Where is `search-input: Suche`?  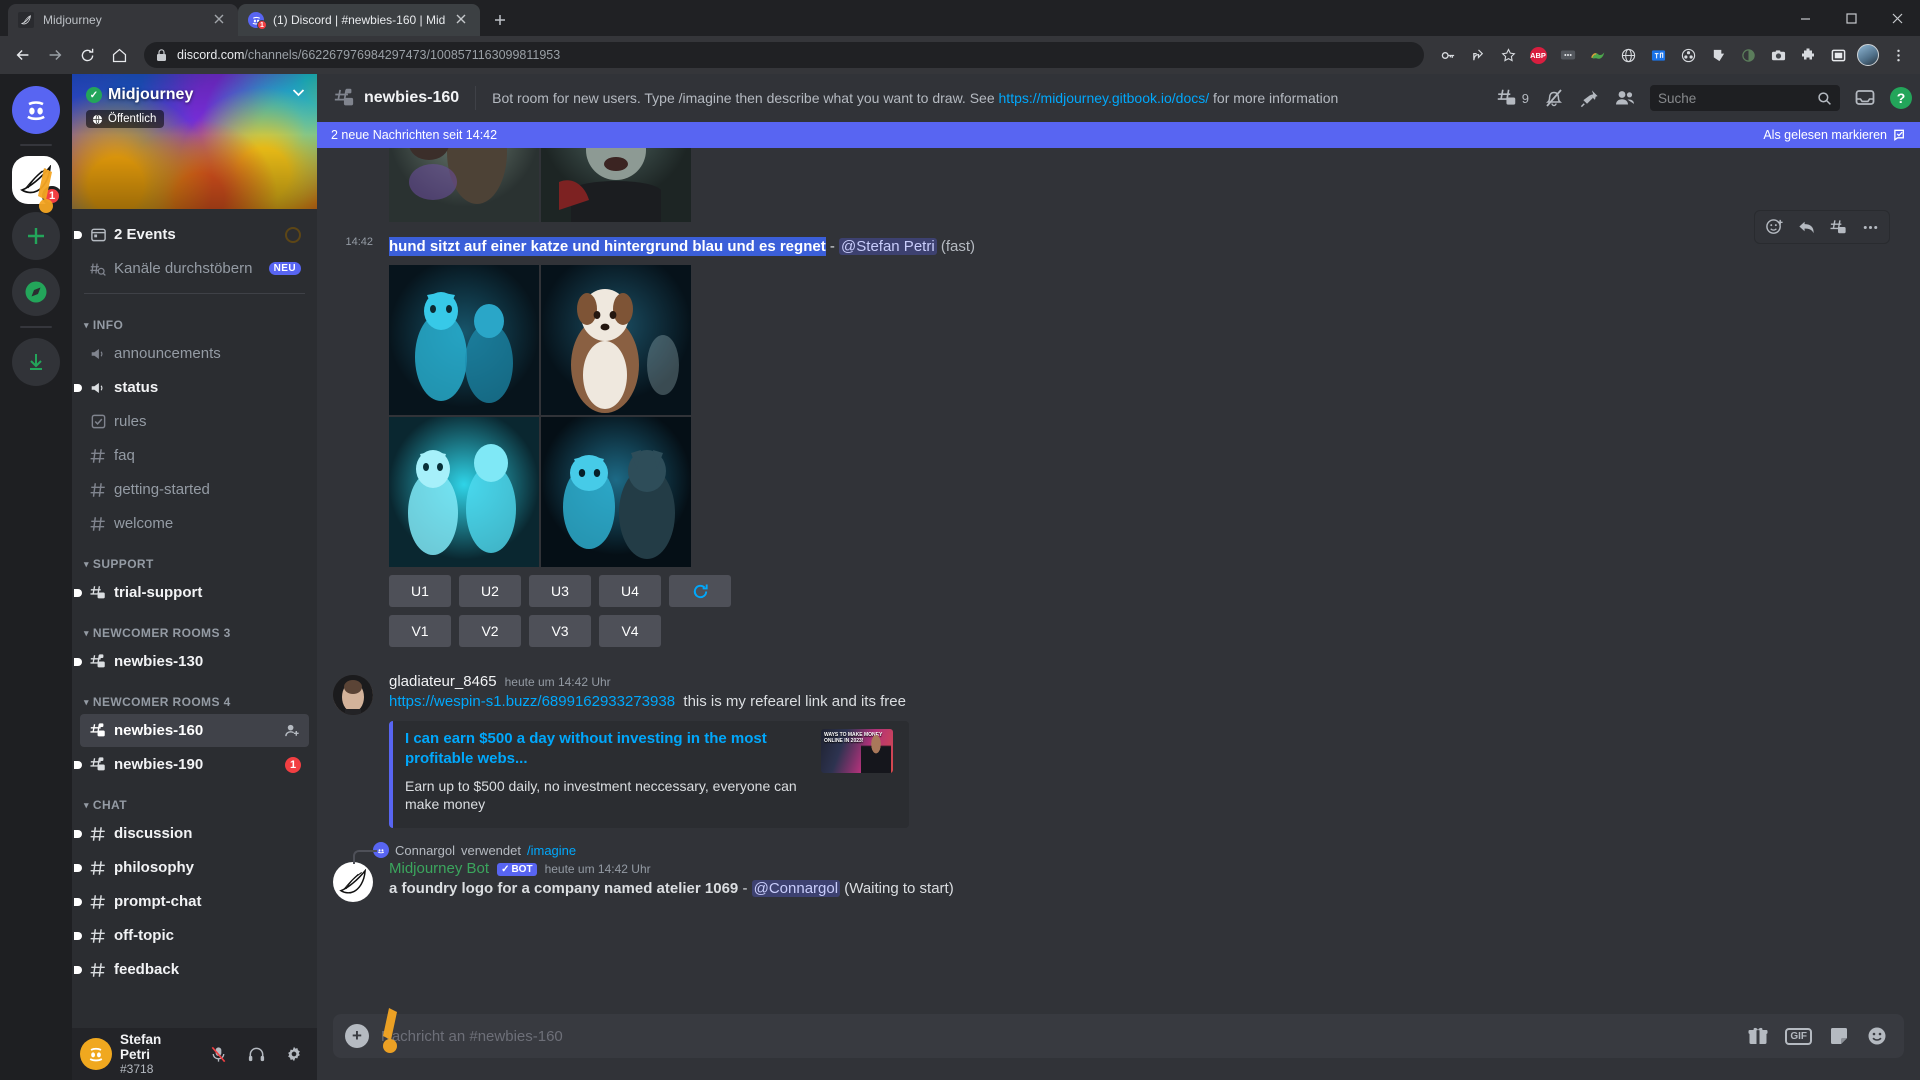 search-input: Suche is located at coordinates (1745, 98).